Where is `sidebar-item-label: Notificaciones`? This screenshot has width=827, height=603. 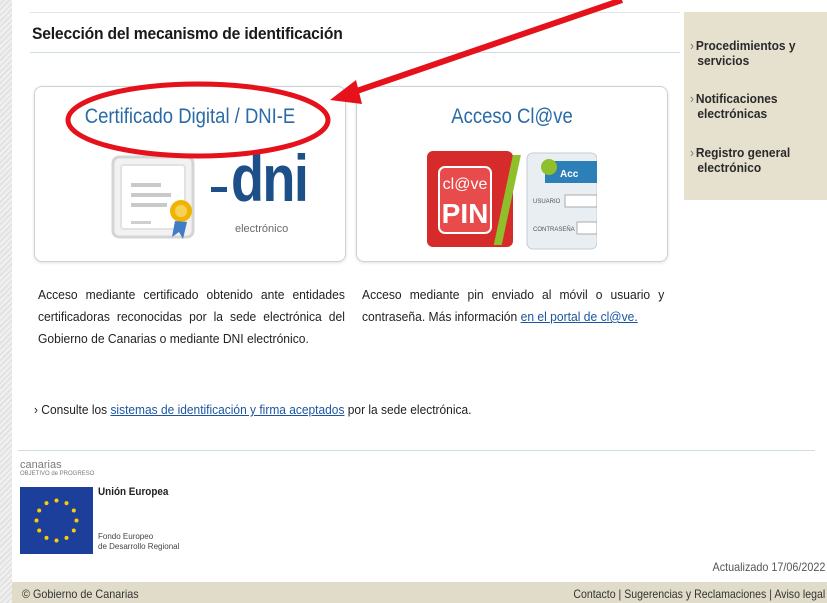
sidebar-item-label: Notificaciones is located at coordinates (736, 98).